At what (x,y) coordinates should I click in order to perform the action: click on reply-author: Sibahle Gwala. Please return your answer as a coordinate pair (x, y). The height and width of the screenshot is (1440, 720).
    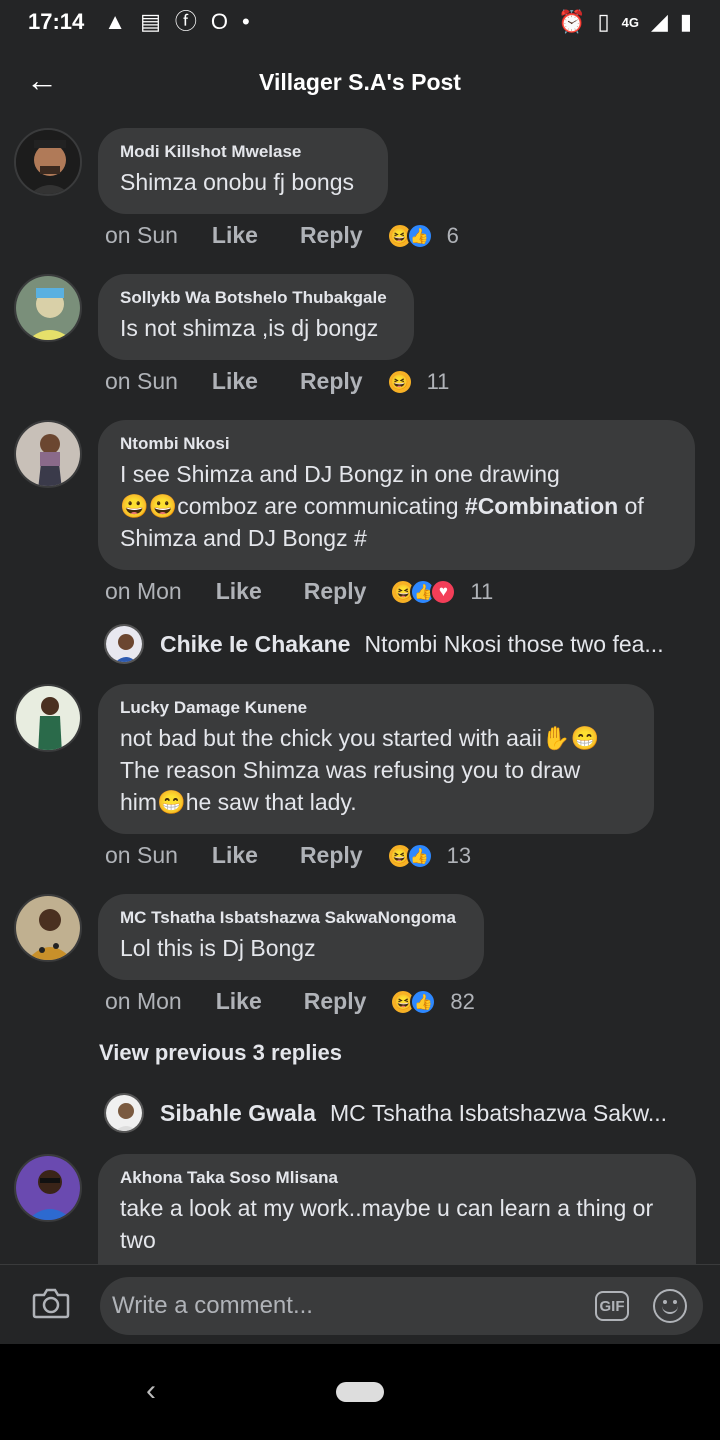
    Looking at the image, I should click on (238, 1113).